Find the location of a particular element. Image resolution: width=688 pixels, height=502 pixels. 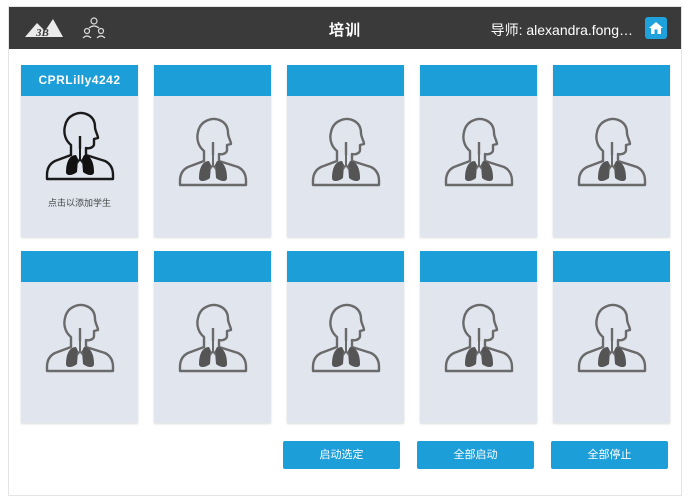

home-icon is located at coordinates (656, 28).